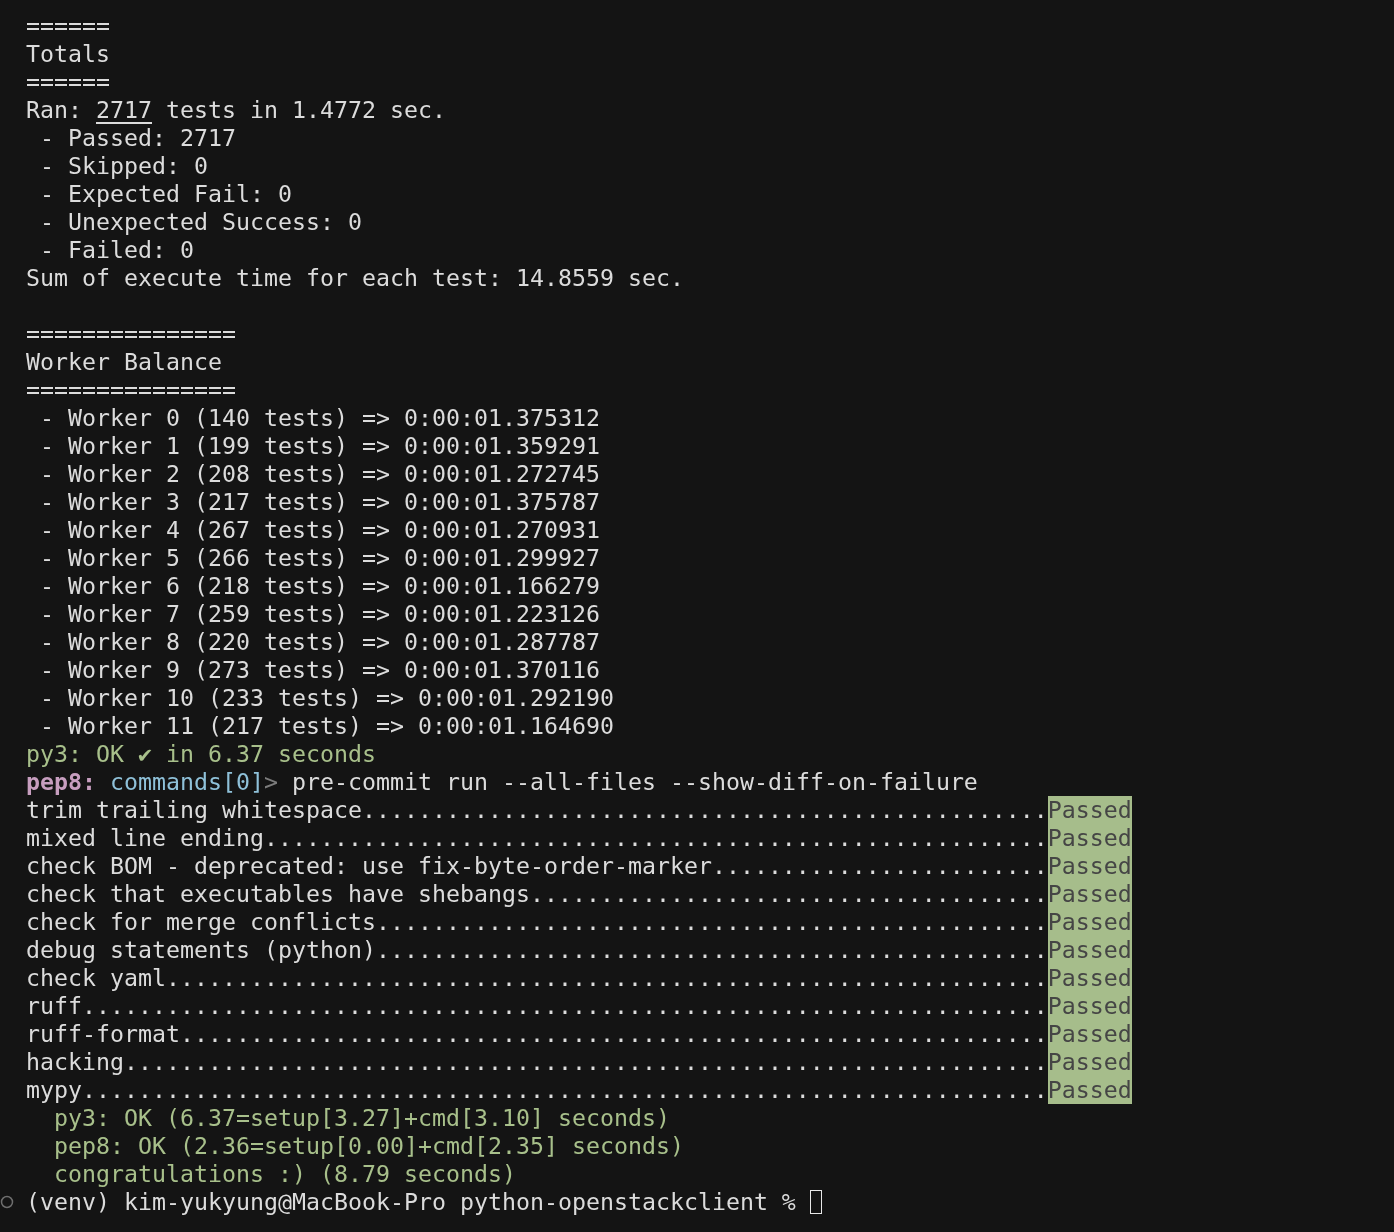 The height and width of the screenshot is (1232, 1394). I want to click on command-text: pre-commit run --all-files --show-diff-on-failure, so click(635, 782).